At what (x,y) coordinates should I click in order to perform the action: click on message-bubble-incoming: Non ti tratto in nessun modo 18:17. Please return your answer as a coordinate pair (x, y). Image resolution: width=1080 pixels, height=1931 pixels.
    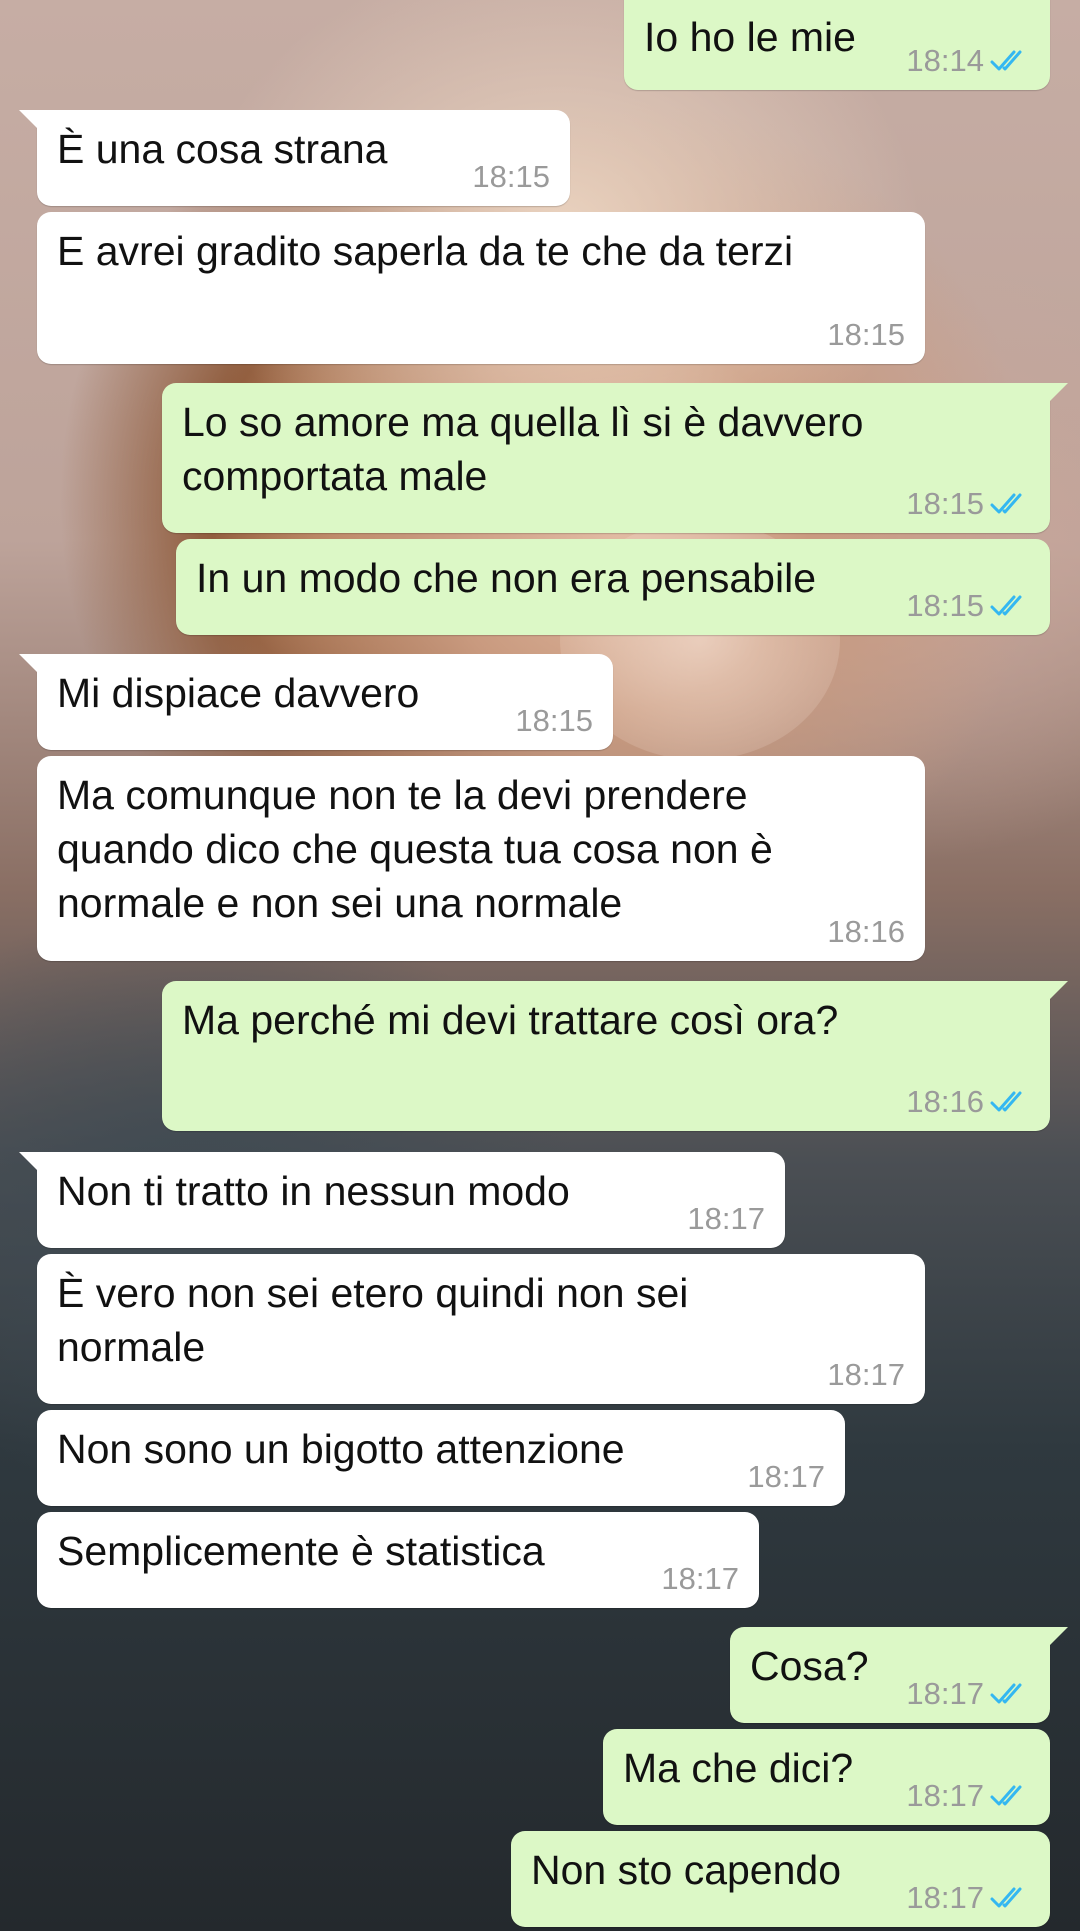
    Looking at the image, I should click on (402, 1200).